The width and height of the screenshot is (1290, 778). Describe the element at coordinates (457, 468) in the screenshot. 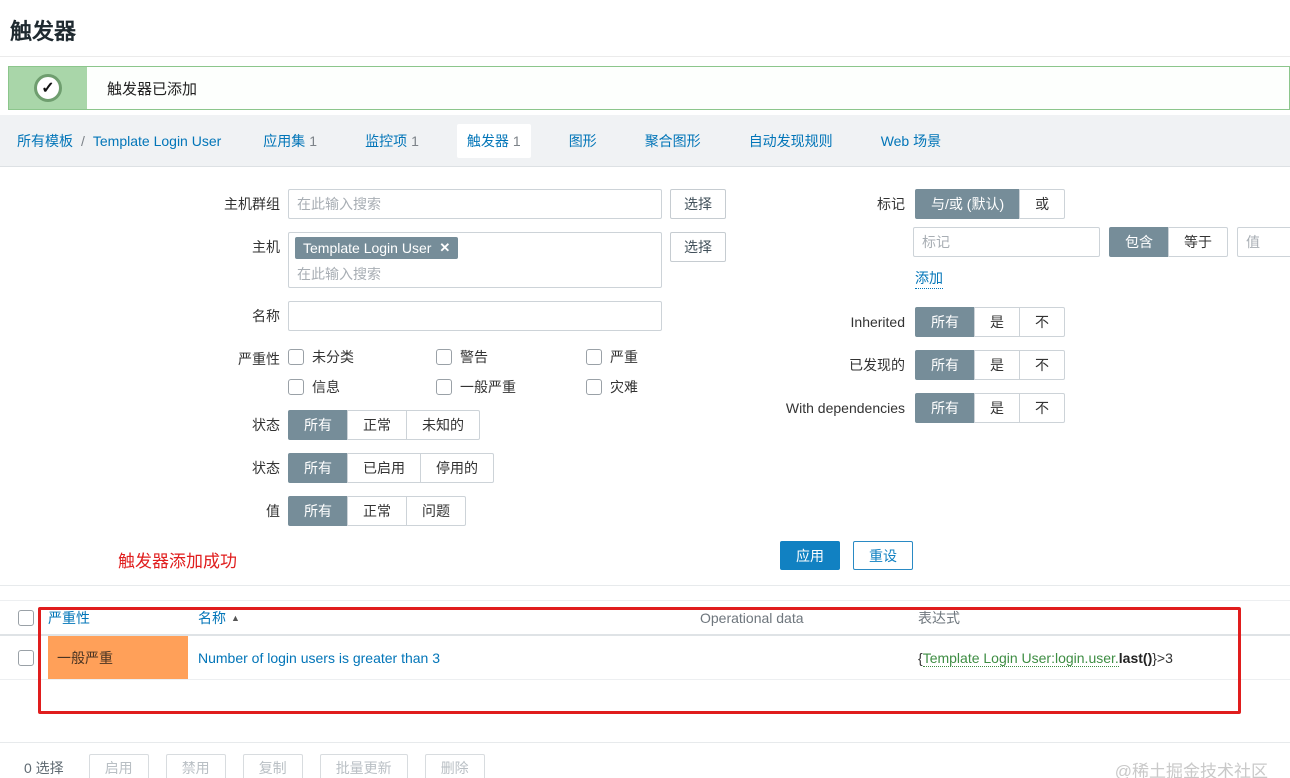

I see `status-disabled: 停用的` at that location.